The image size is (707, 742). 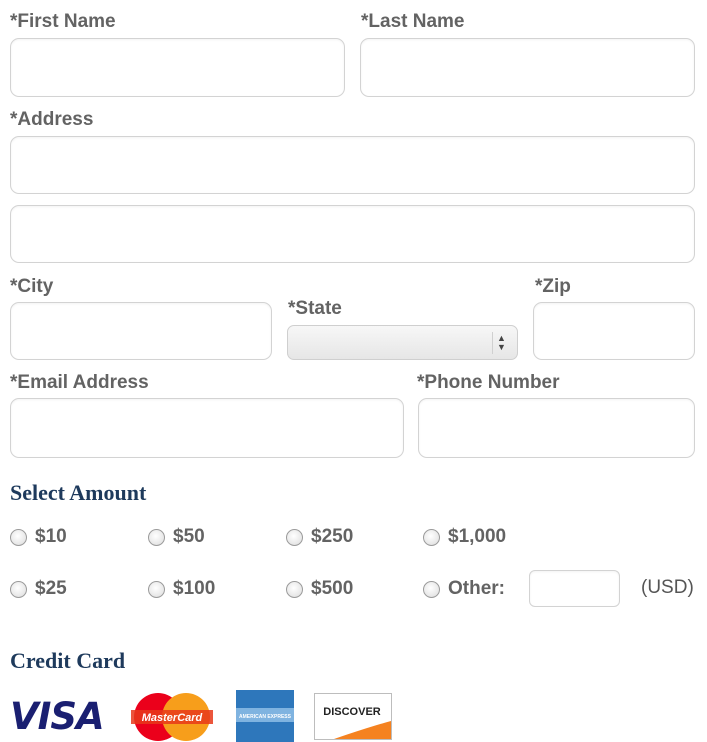 I want to click on discover-logo-text: DISCOVER, so click(x=352, y=712).